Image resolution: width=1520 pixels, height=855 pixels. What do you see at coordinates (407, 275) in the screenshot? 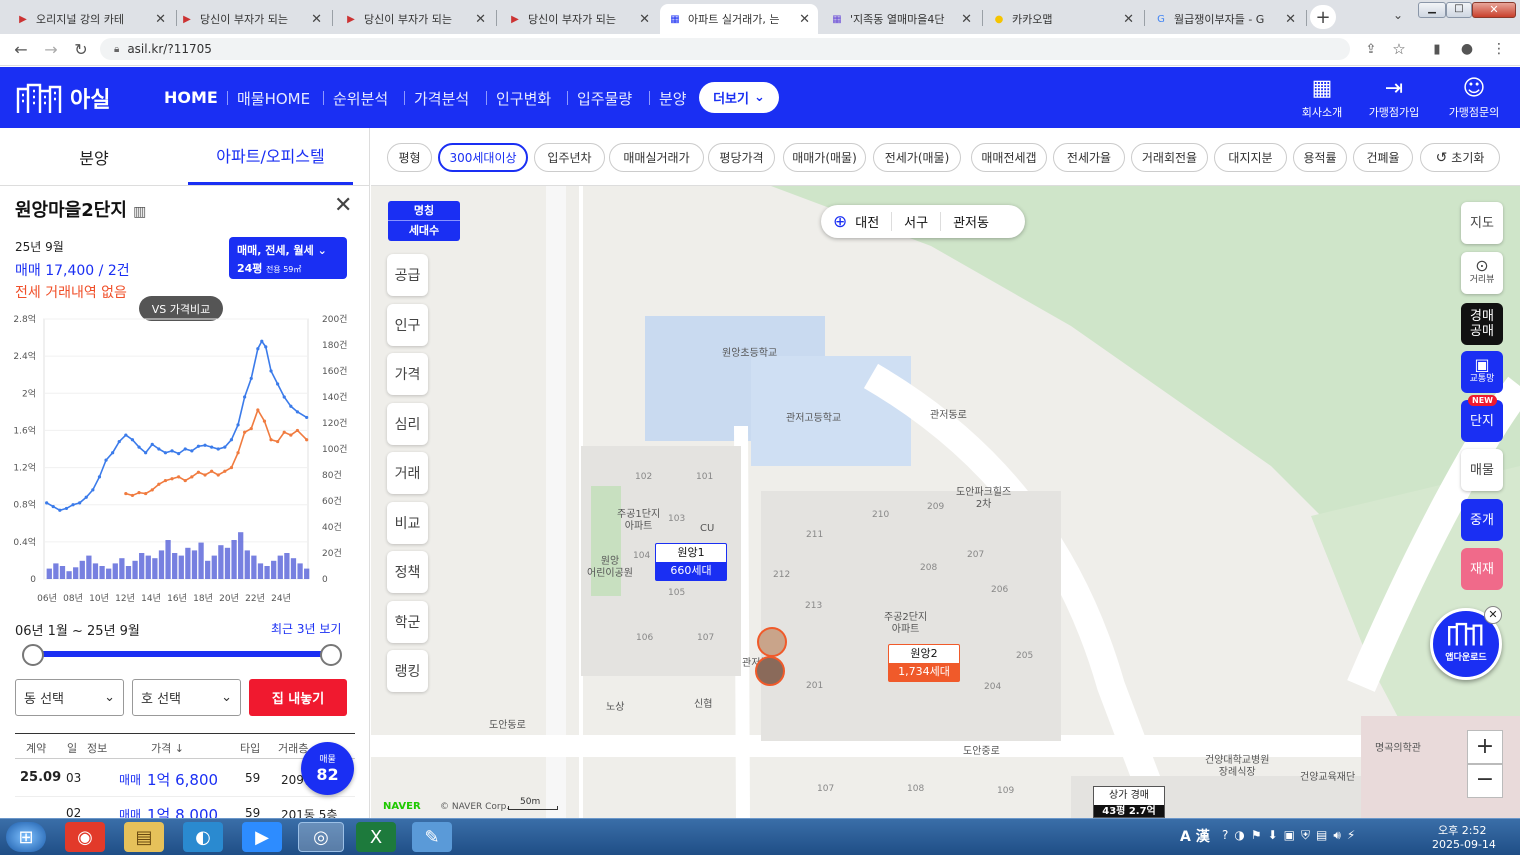
I see `map-left-button: 공급` at bounding box center [407, 275].